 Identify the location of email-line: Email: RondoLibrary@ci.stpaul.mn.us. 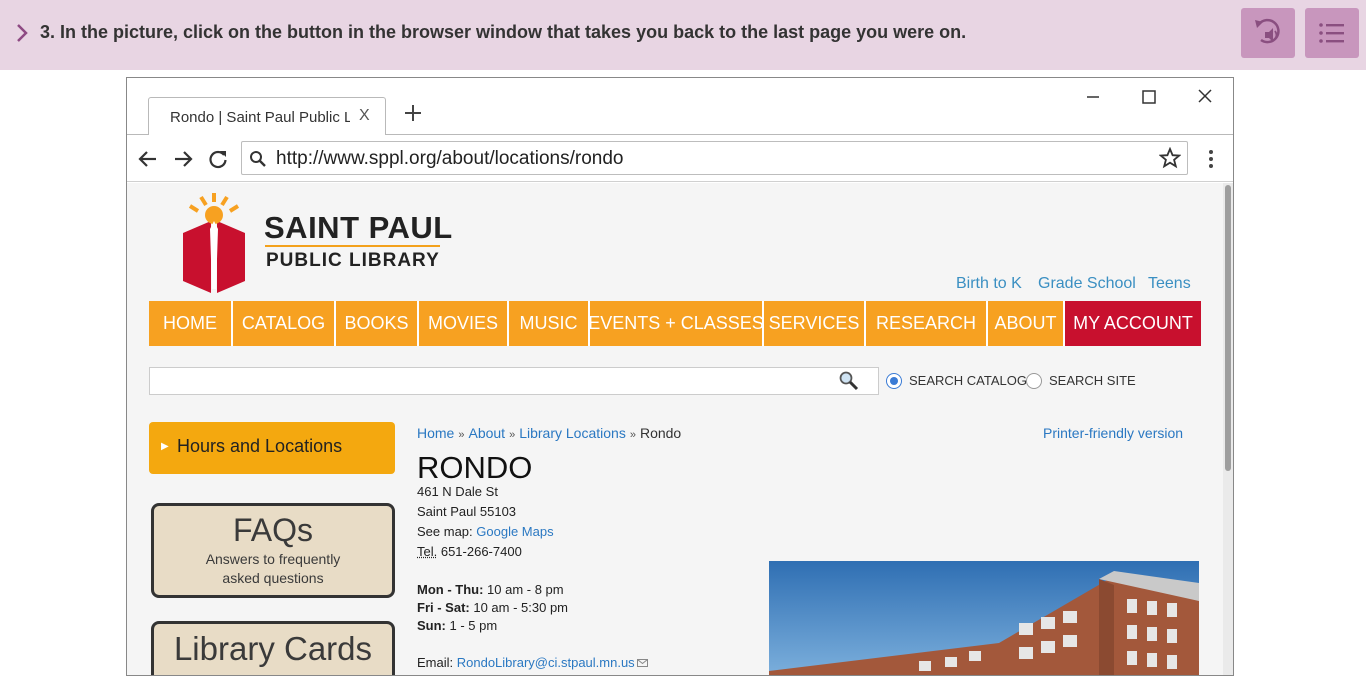
(532, 662).